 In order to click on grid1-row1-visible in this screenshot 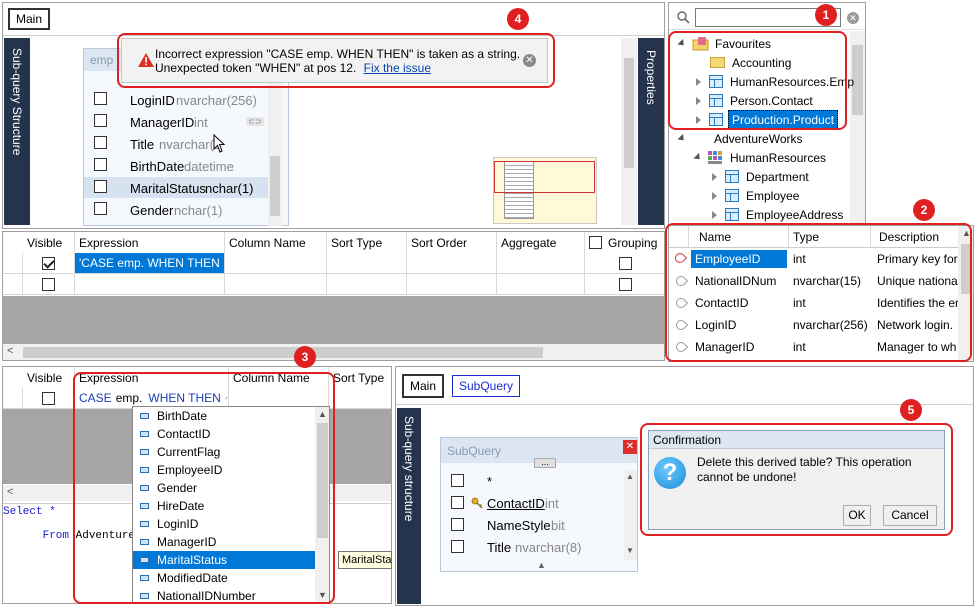, I will do `click(49, 263)`.